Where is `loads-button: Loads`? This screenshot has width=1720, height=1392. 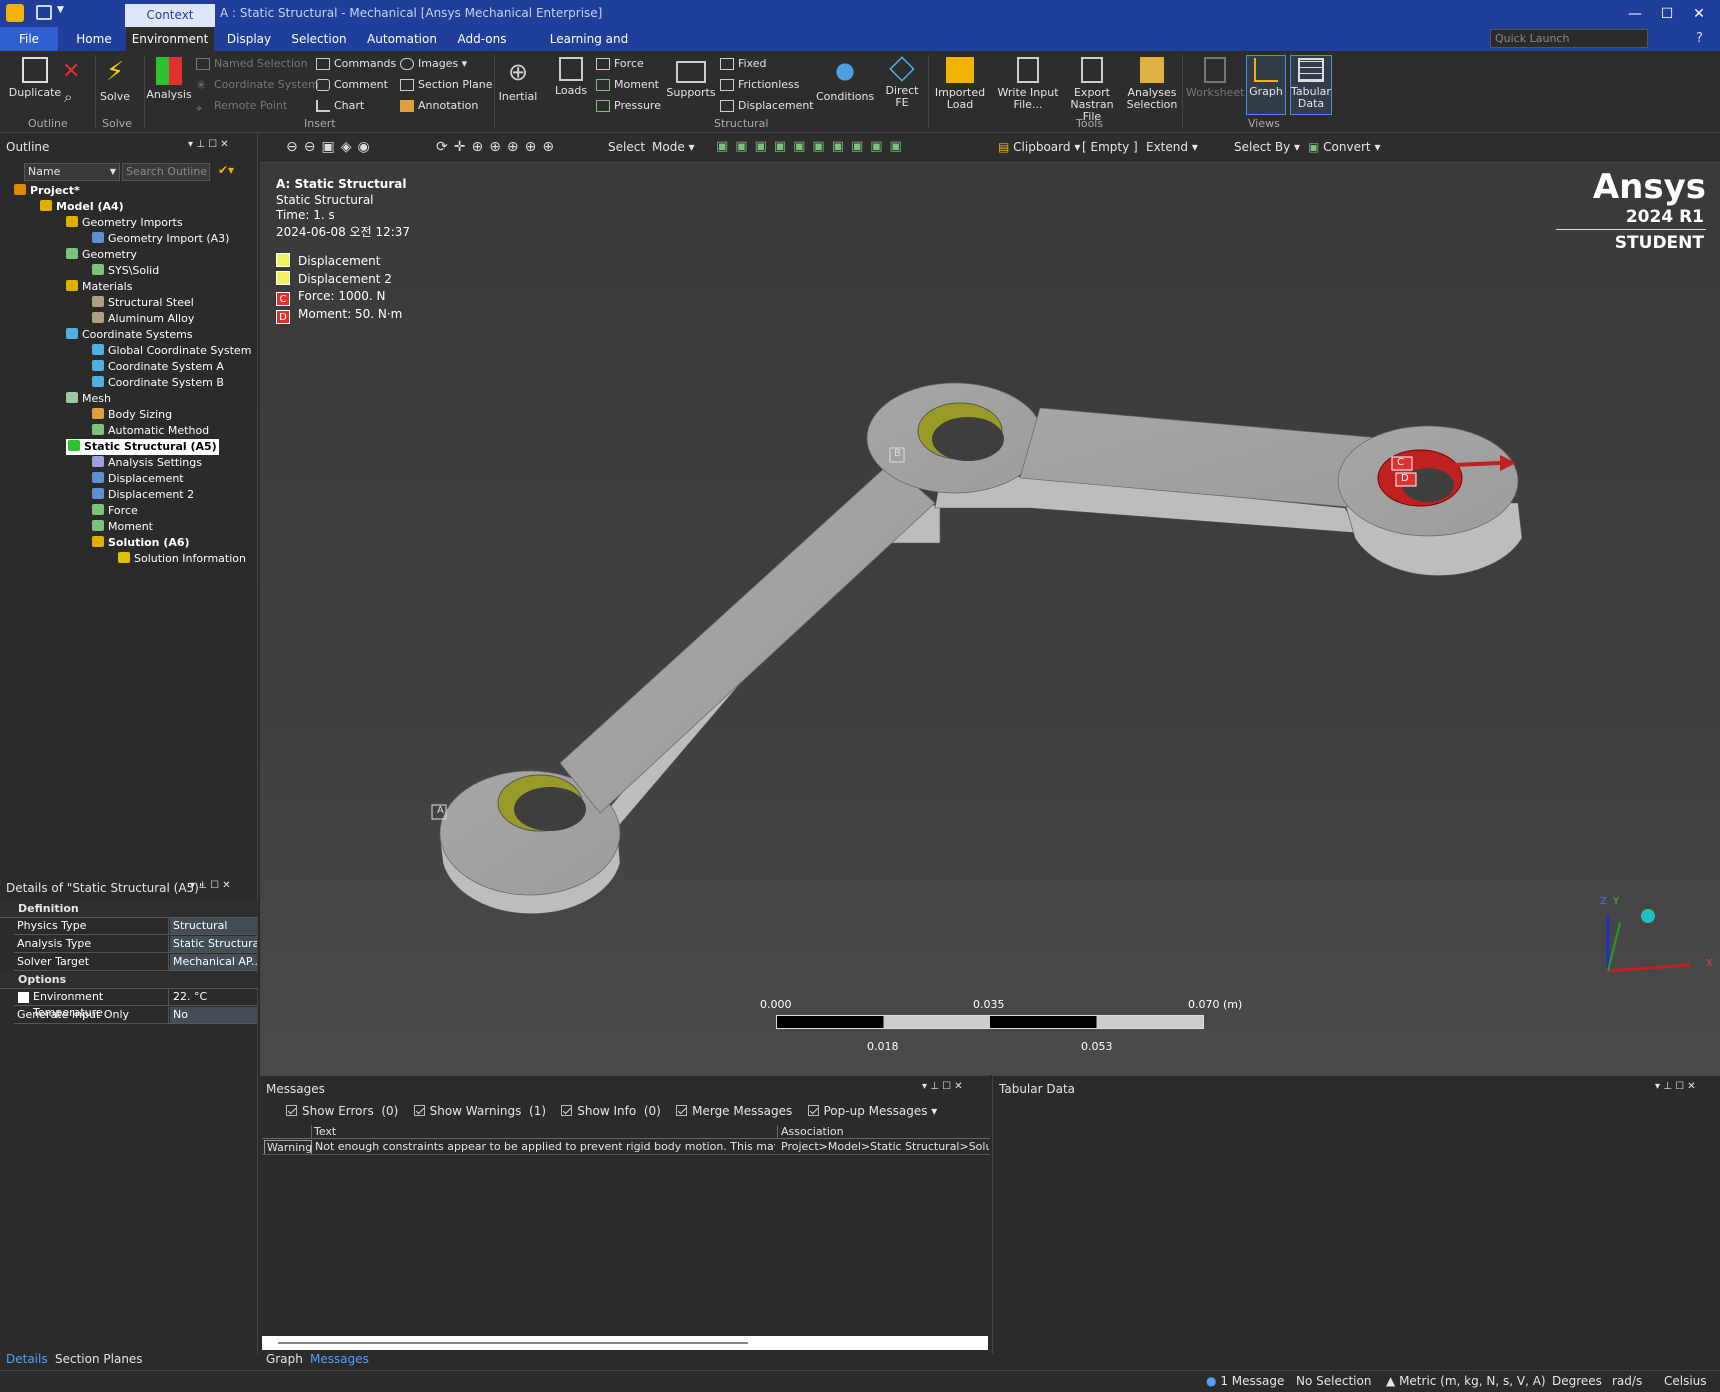 loads-button: Loads is located at coordinates (571, 77).